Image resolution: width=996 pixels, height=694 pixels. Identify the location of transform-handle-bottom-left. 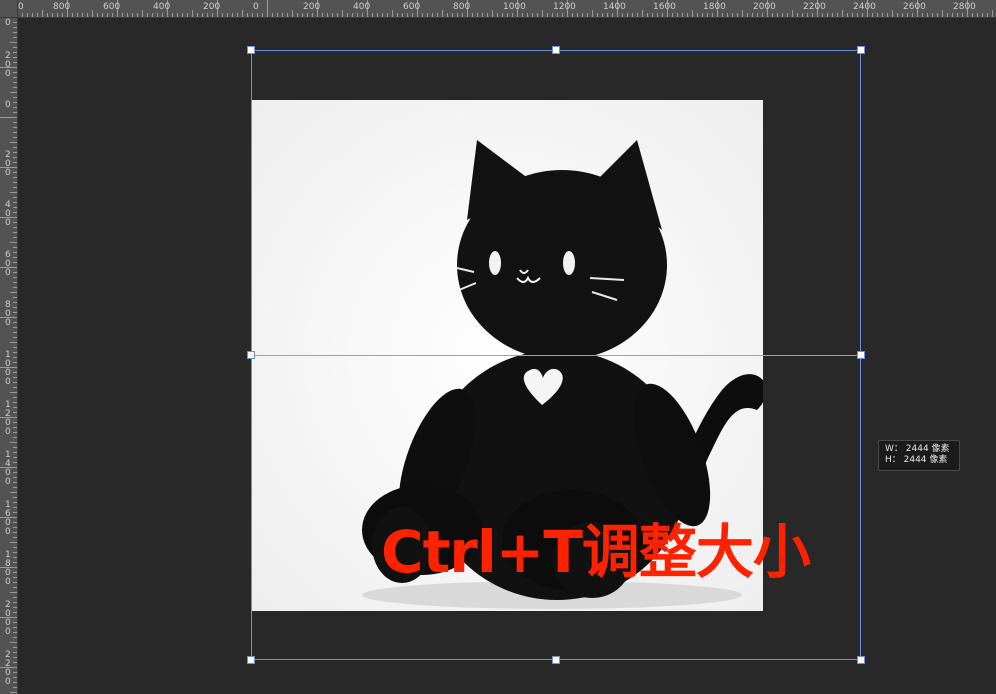
(251, 660).